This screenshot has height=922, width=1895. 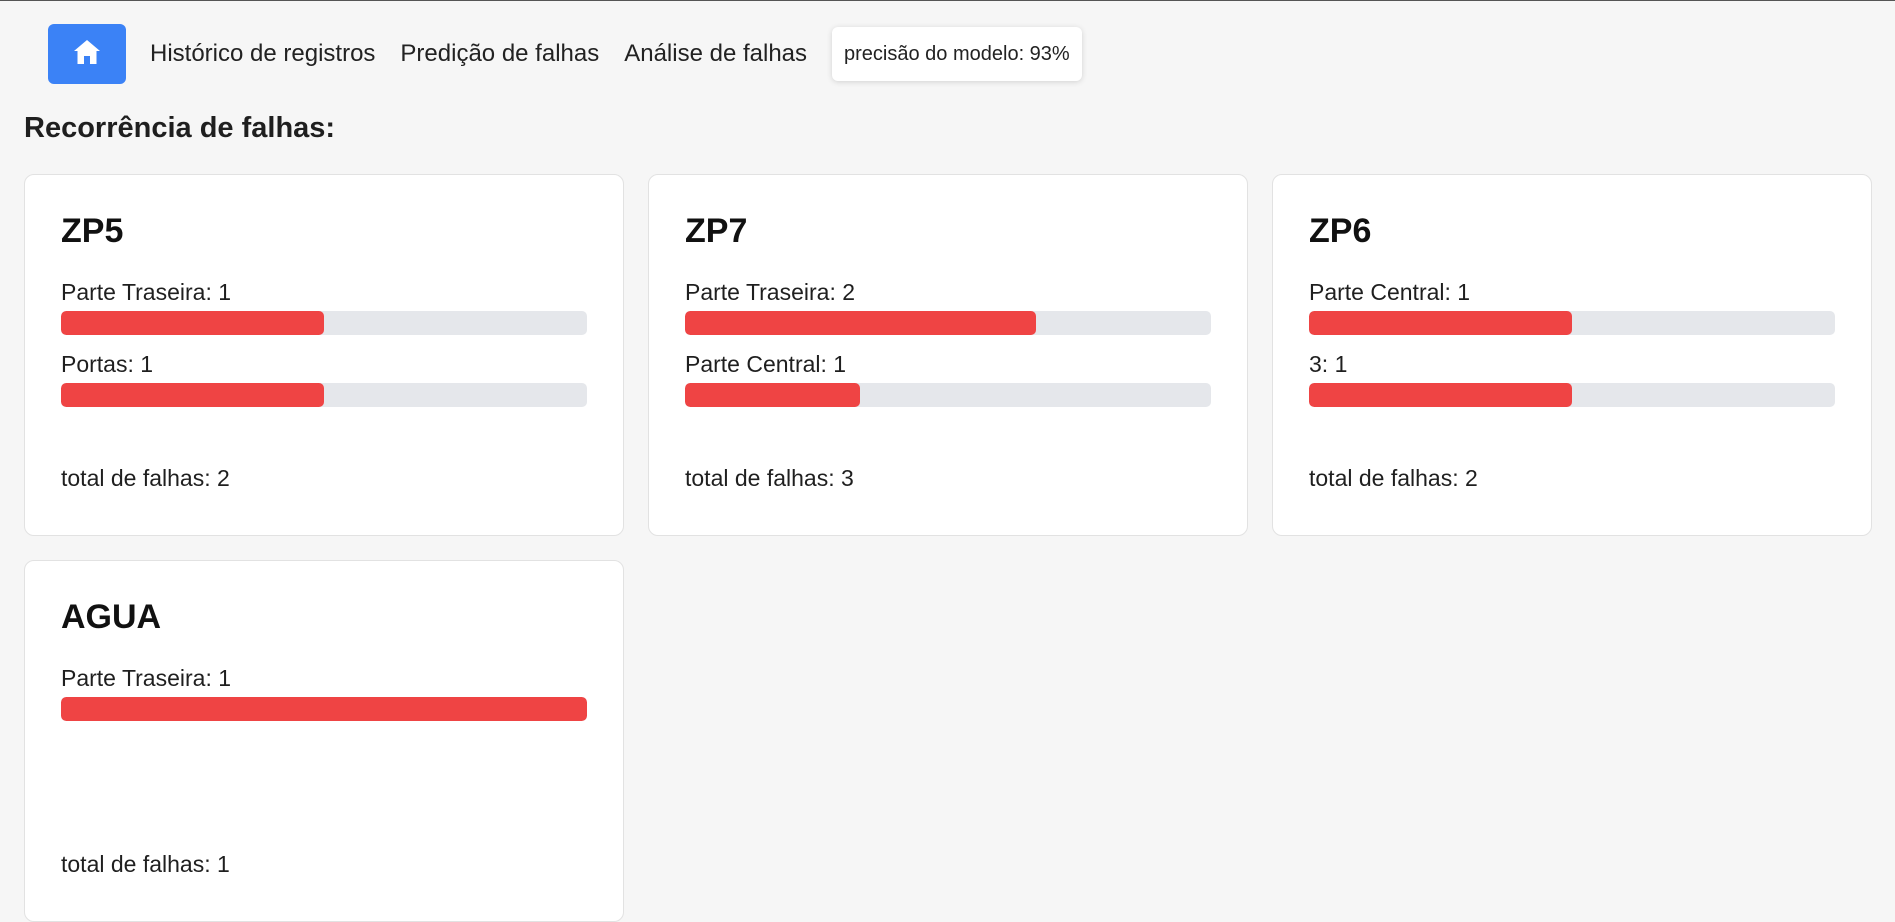 I want to click on failure-row-label: Parte Traseira: 2, so click(x=770, y=292).